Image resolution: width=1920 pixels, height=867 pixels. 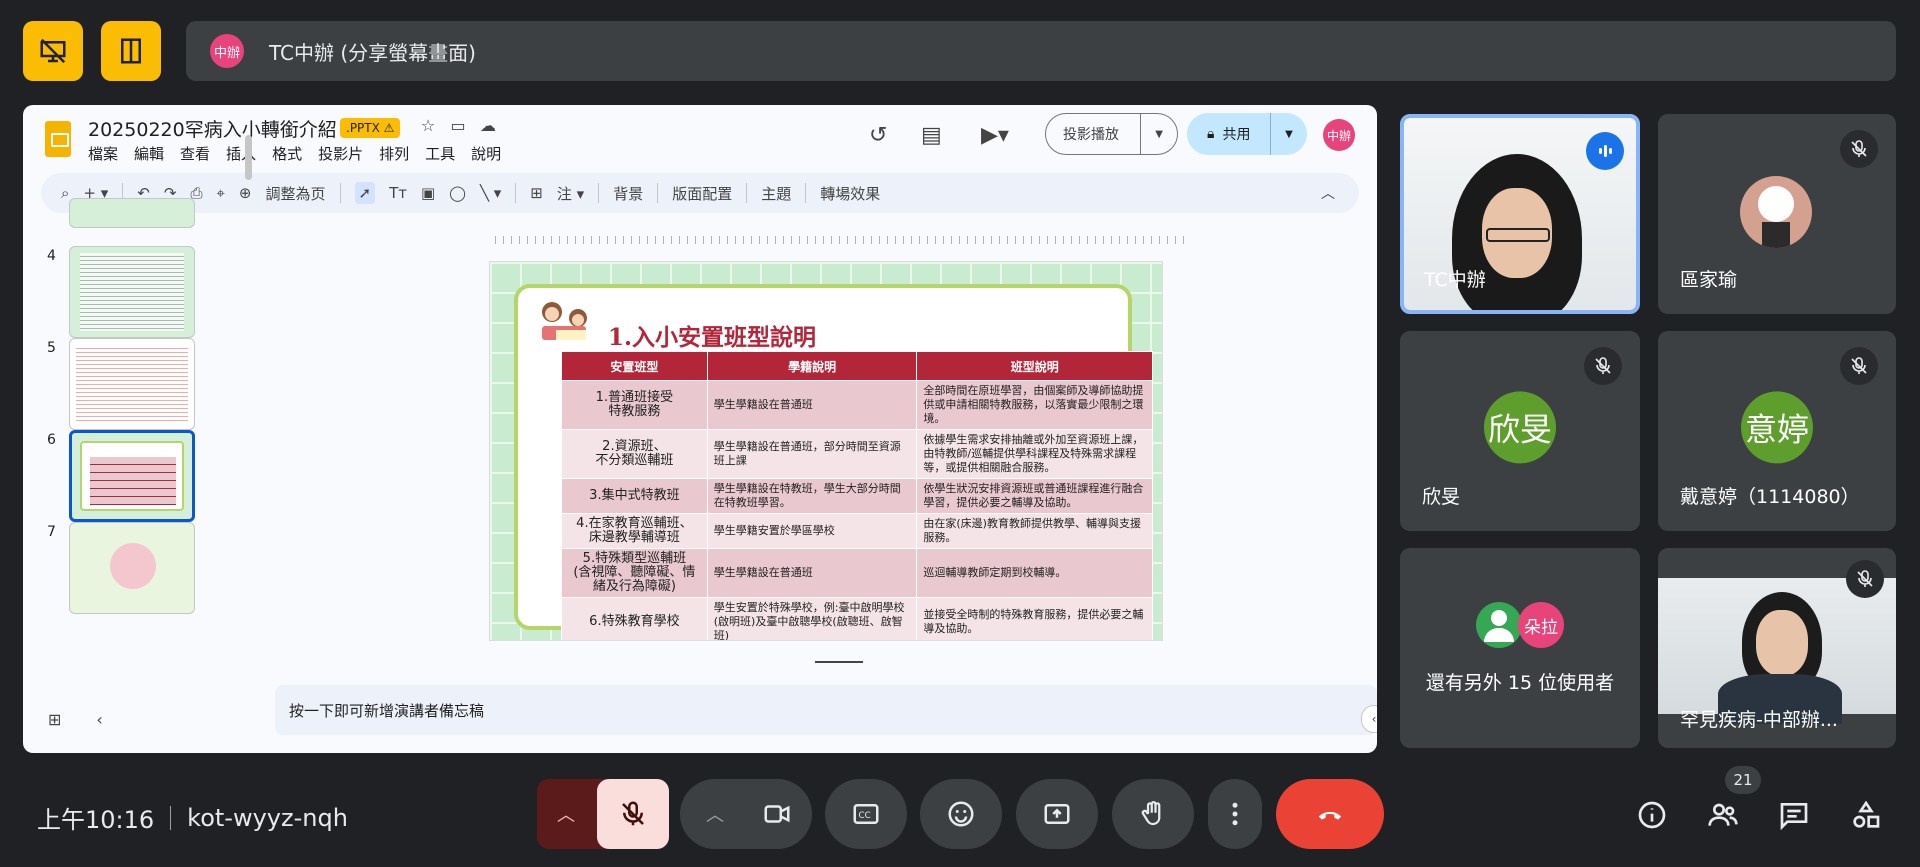 What do you see at coordinates (245, 193) in the screenshot?
I see `zoom-icon: ⊕` at bounding box center [245, 193].